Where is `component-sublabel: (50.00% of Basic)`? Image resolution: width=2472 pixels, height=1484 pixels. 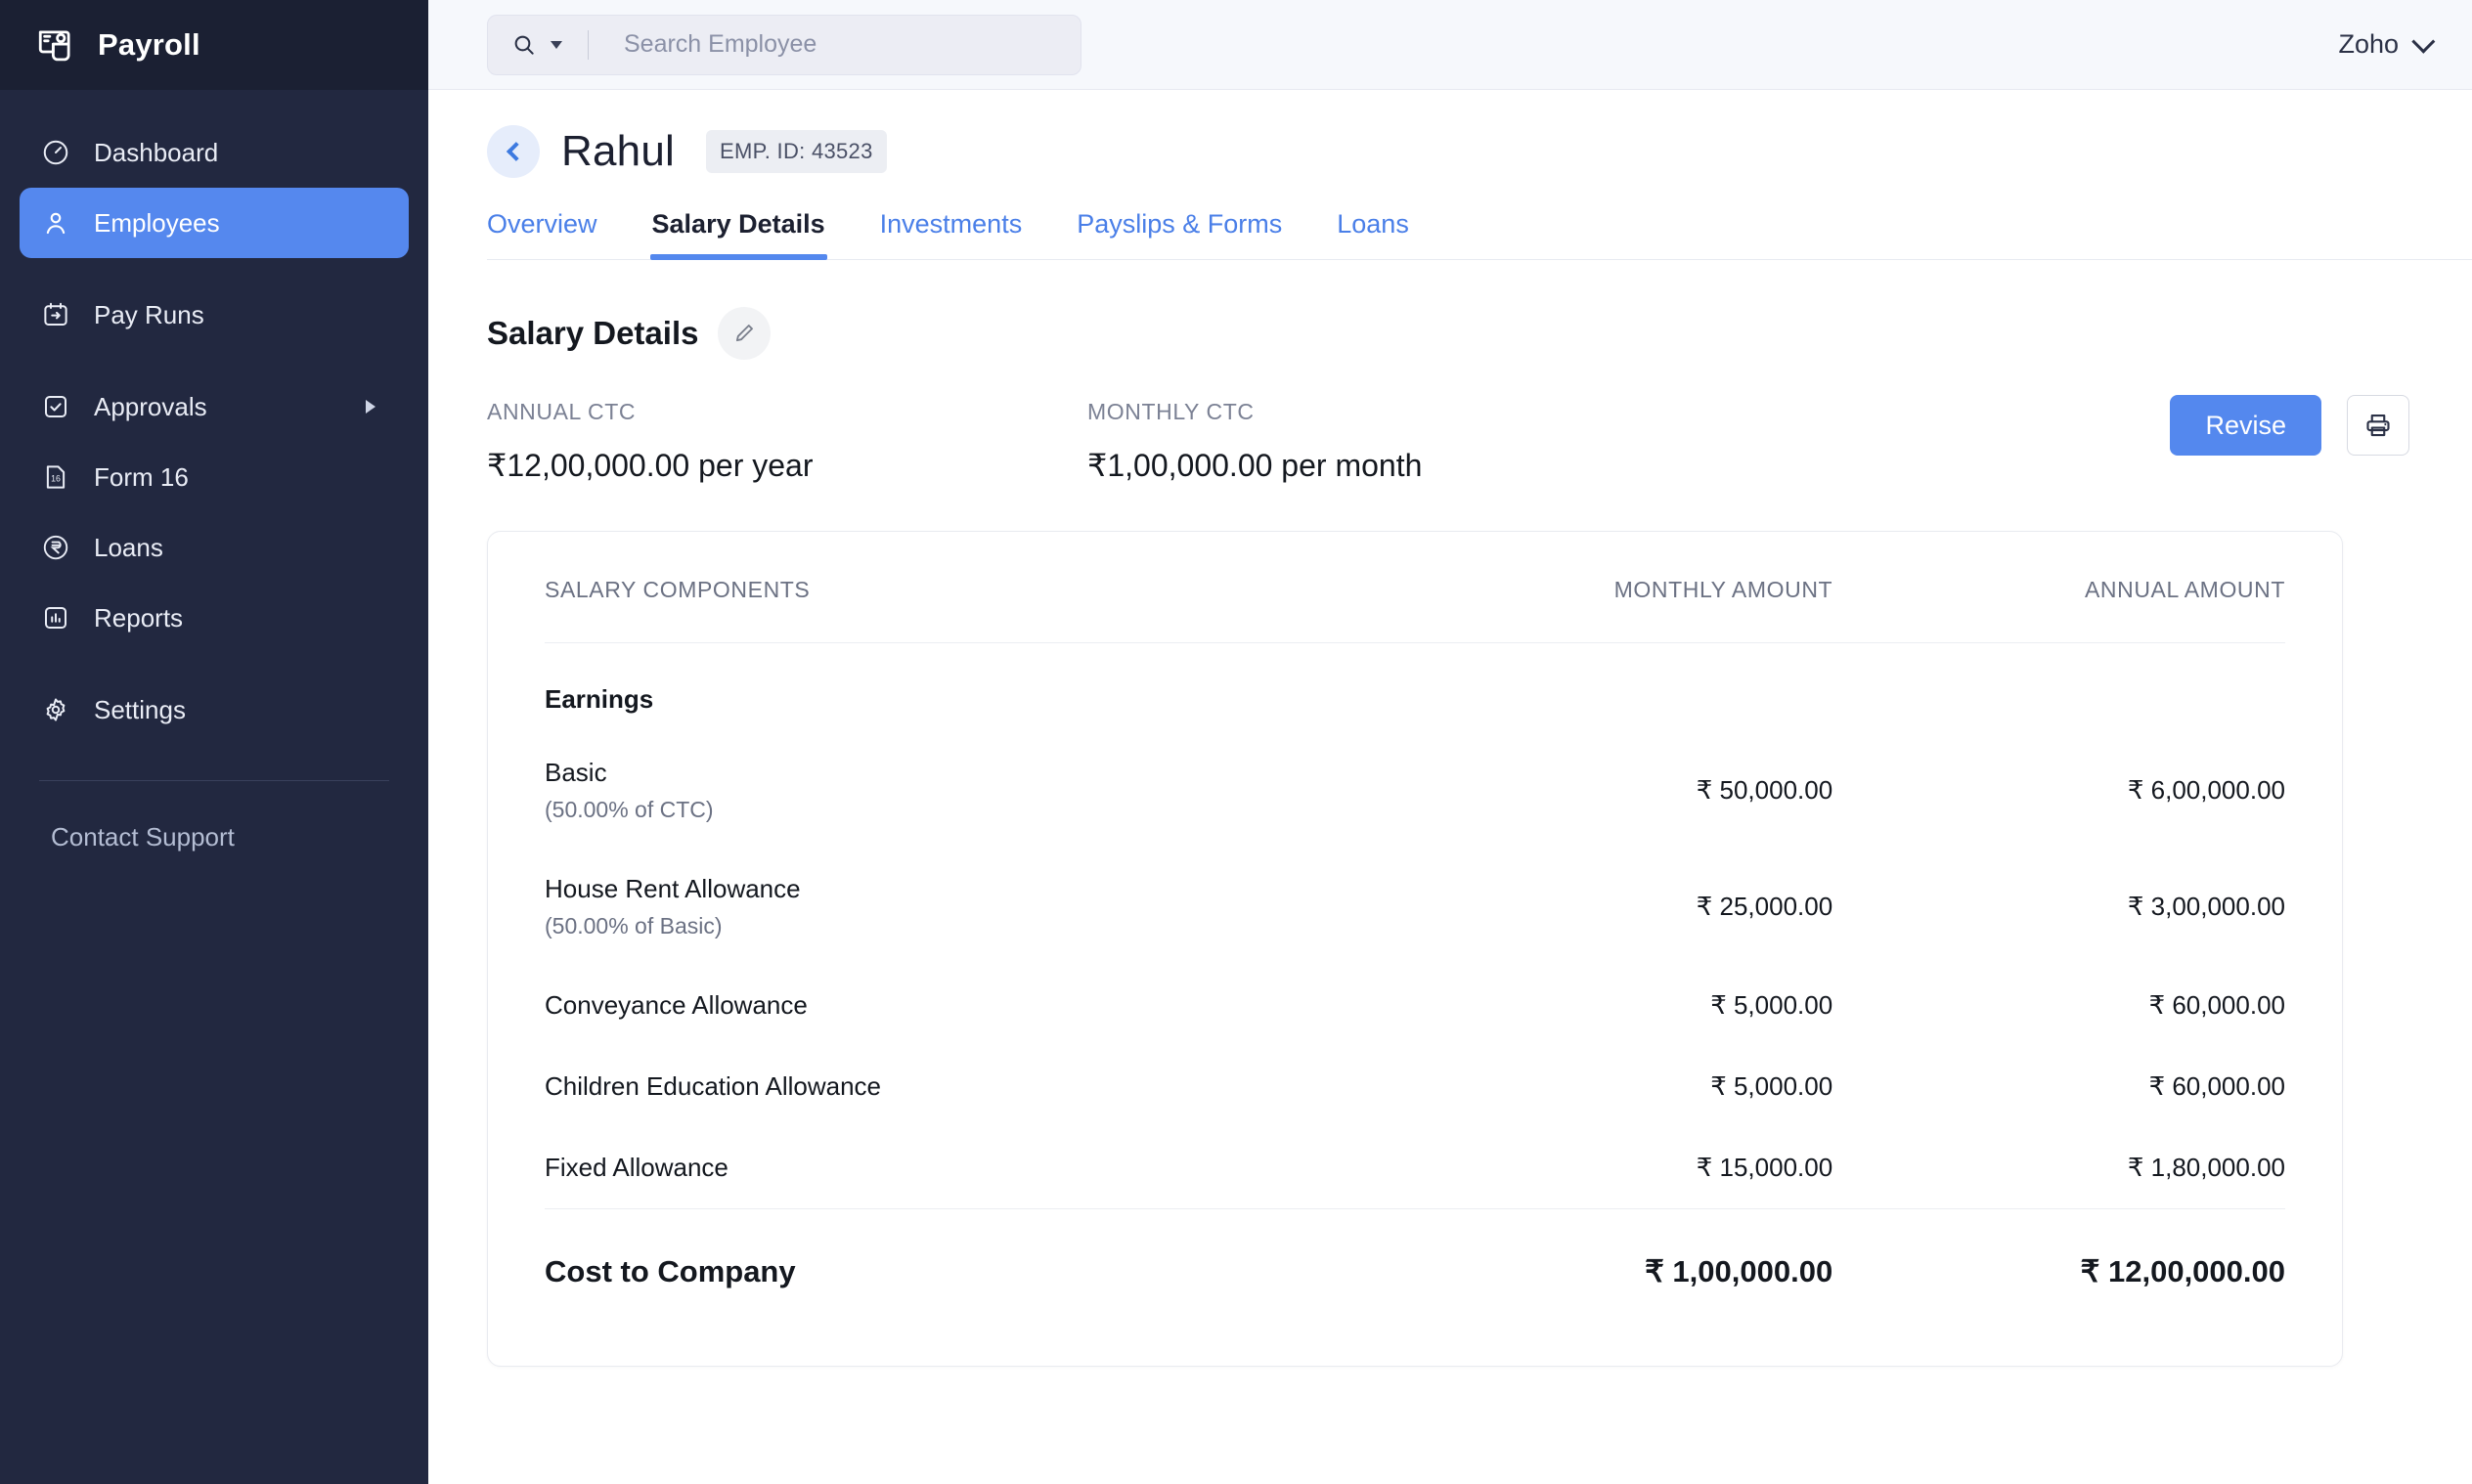 component-sublabel: (50.00% of Basic) is located at coordinates (634, 925).